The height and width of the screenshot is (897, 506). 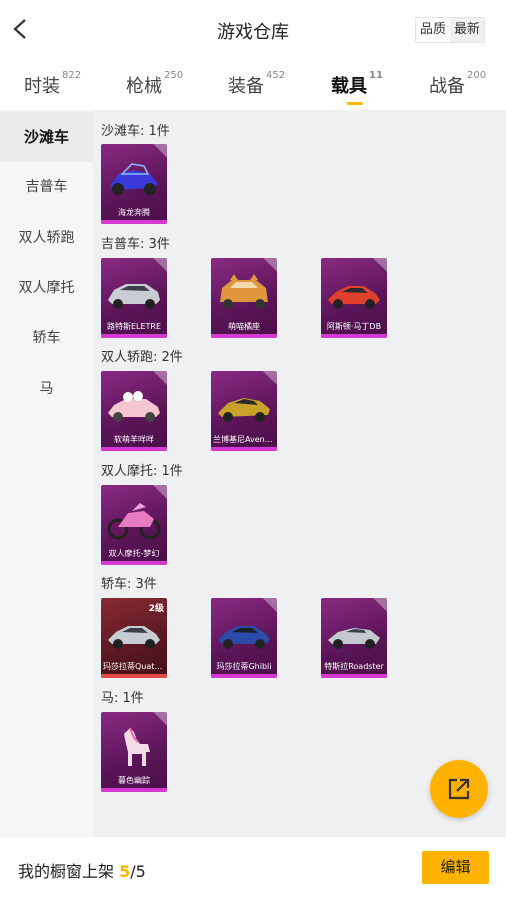 I want to click on dune-buggy-icon, so click(x=134, y=179).